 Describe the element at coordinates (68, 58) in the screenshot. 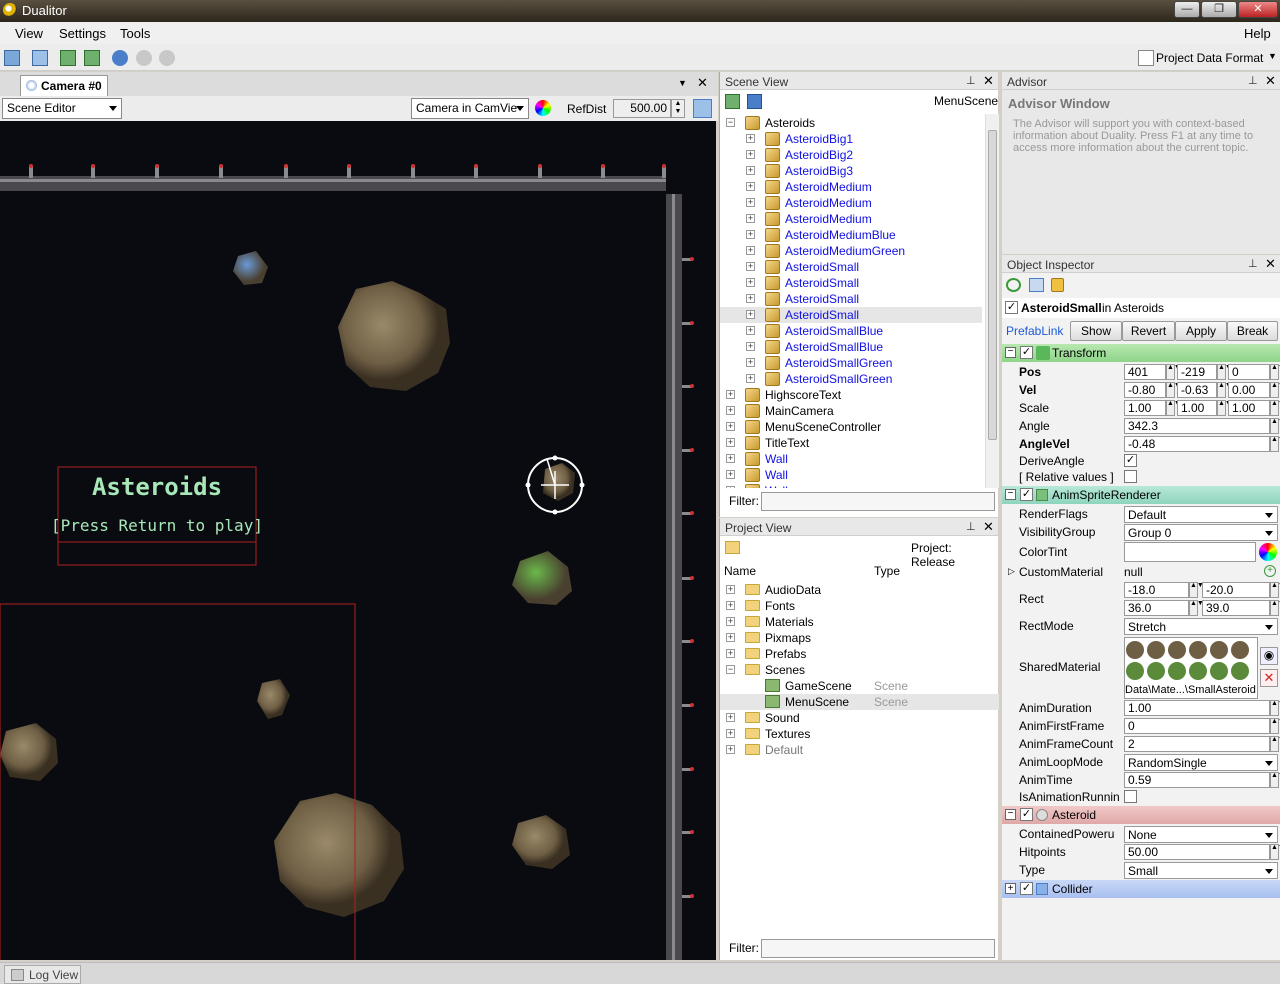

I see `run-game-icon` at that location.